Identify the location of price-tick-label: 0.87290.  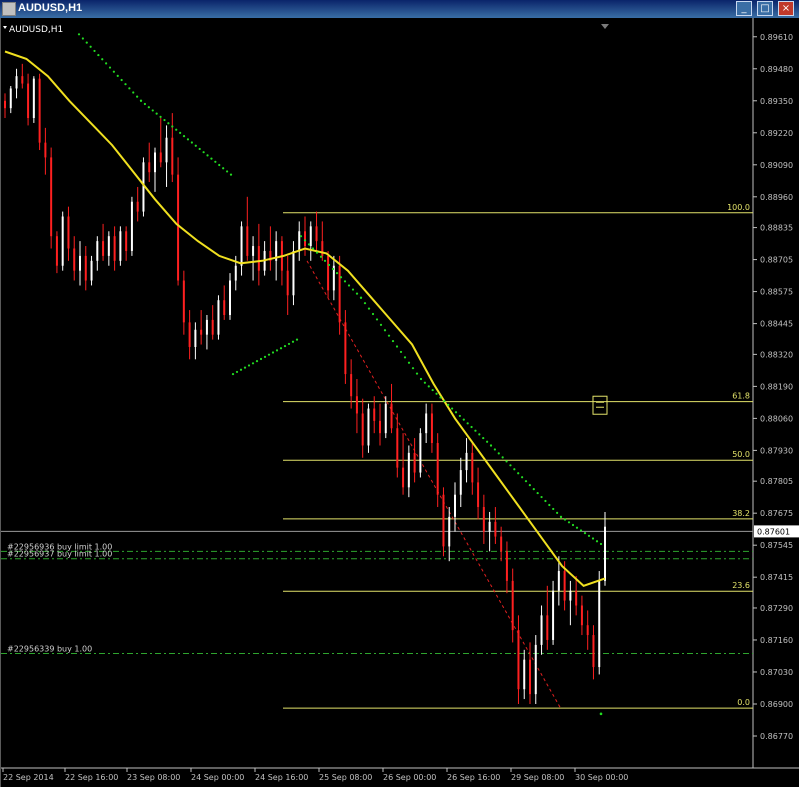
(776, 608).